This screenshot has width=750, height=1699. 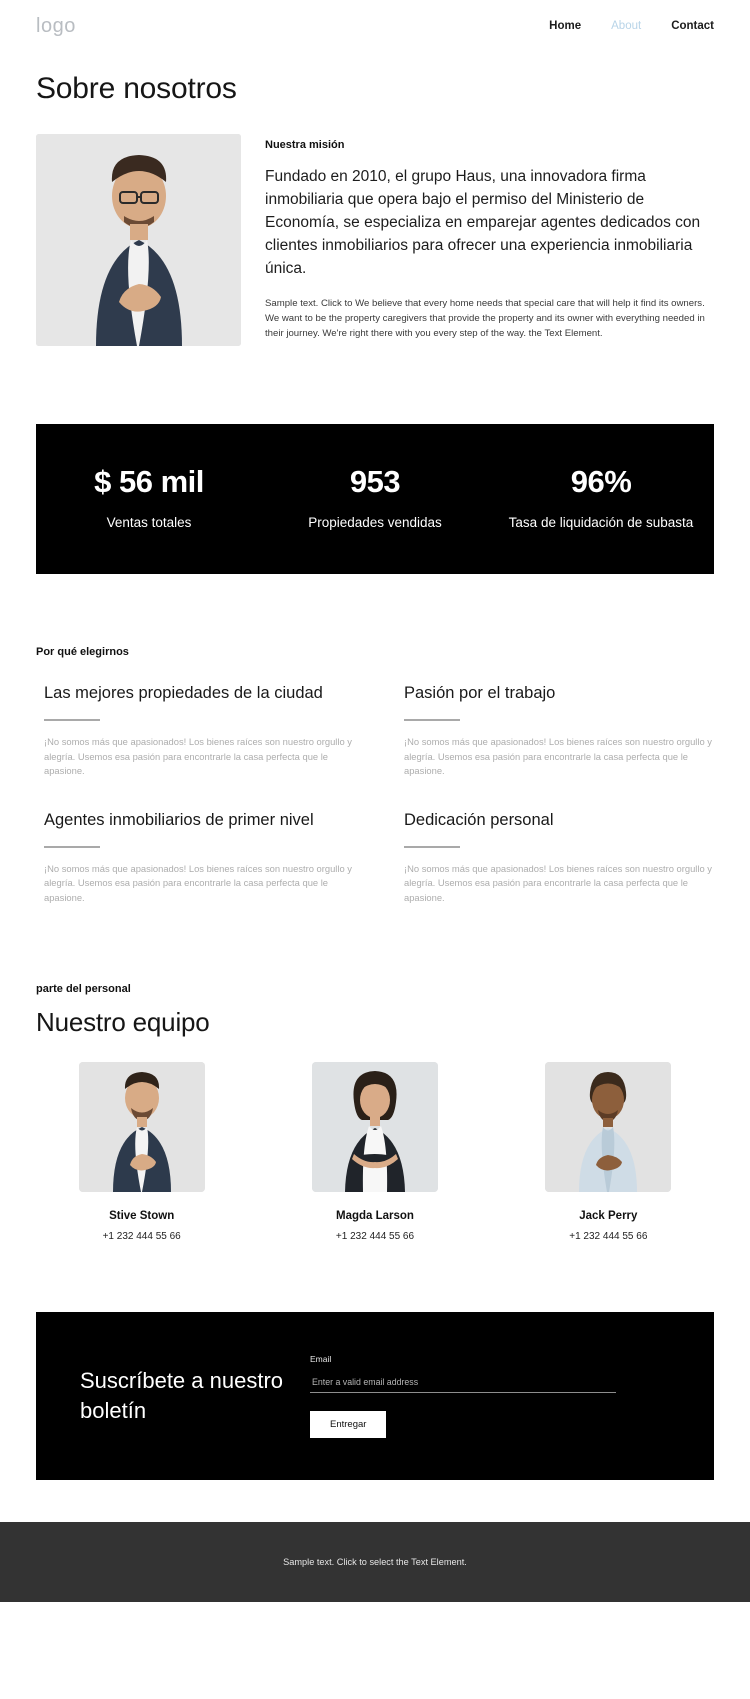 What do you see at coordinates (183, 693) in the screenshot?
I see `feature-title: Las mejores propiedades de la ciudad` at bounding box center [183, 693].